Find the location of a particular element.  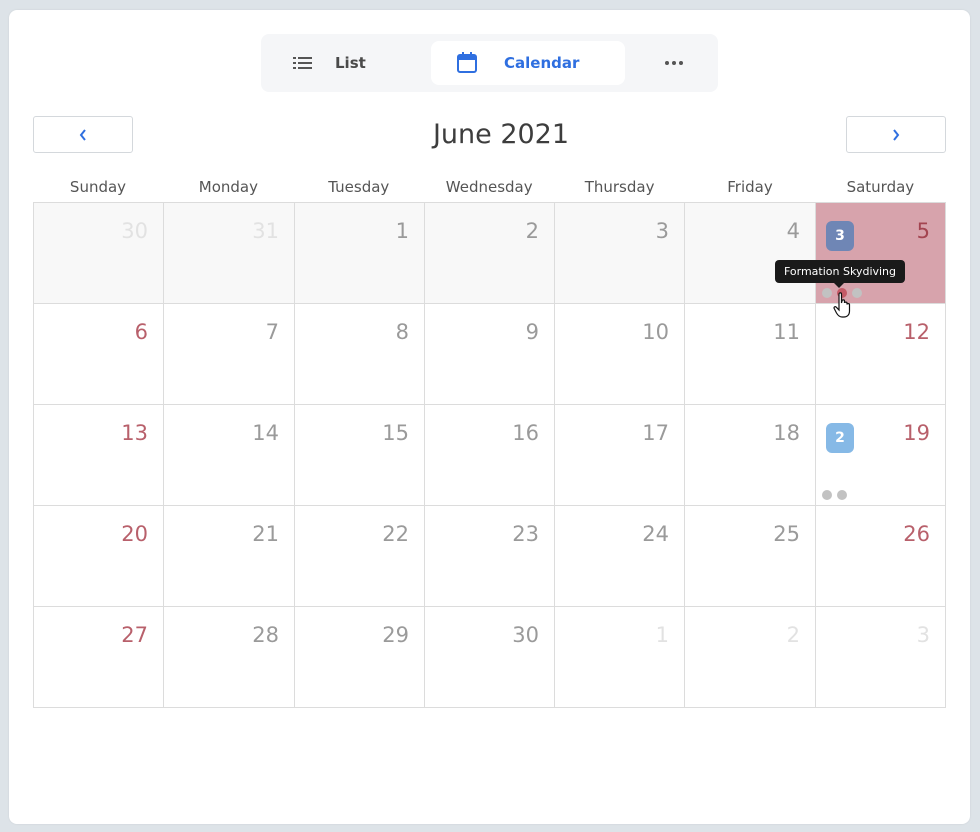

day-cell: 22 is located at coordinates (360, 556).